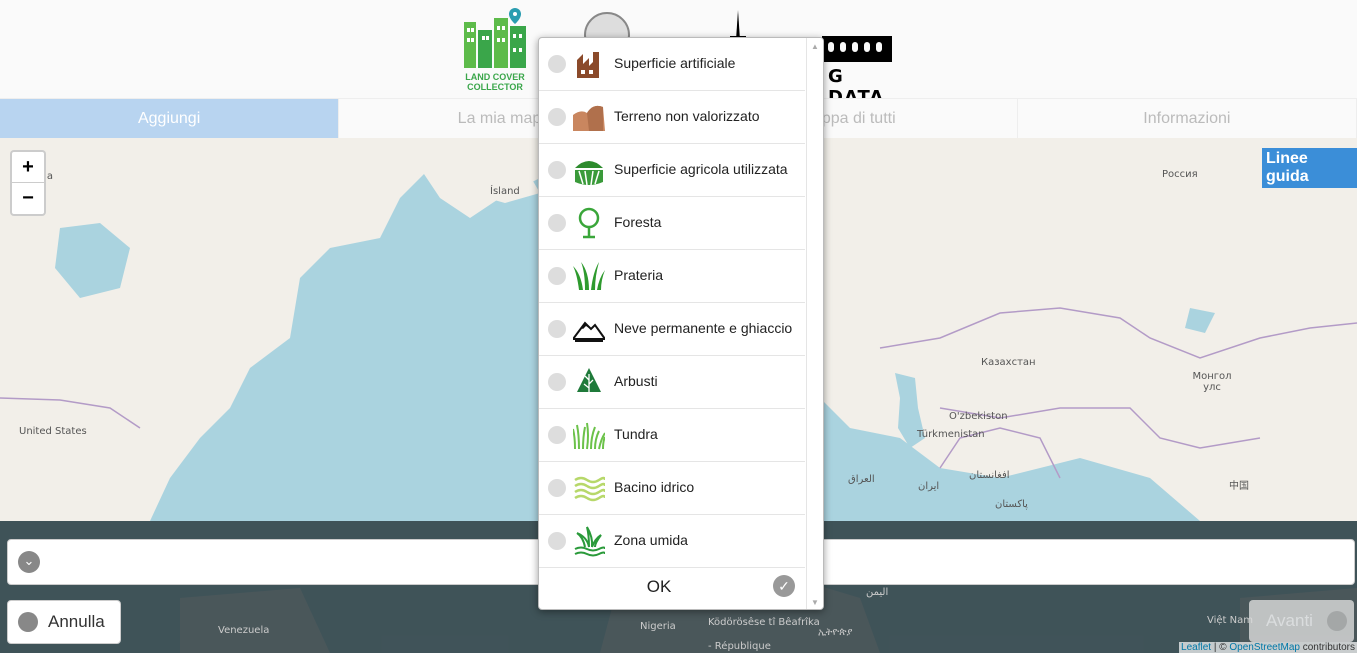  Describe the element at coordinates (28, 622) in the screenshot. I see `home-icon` at that location.